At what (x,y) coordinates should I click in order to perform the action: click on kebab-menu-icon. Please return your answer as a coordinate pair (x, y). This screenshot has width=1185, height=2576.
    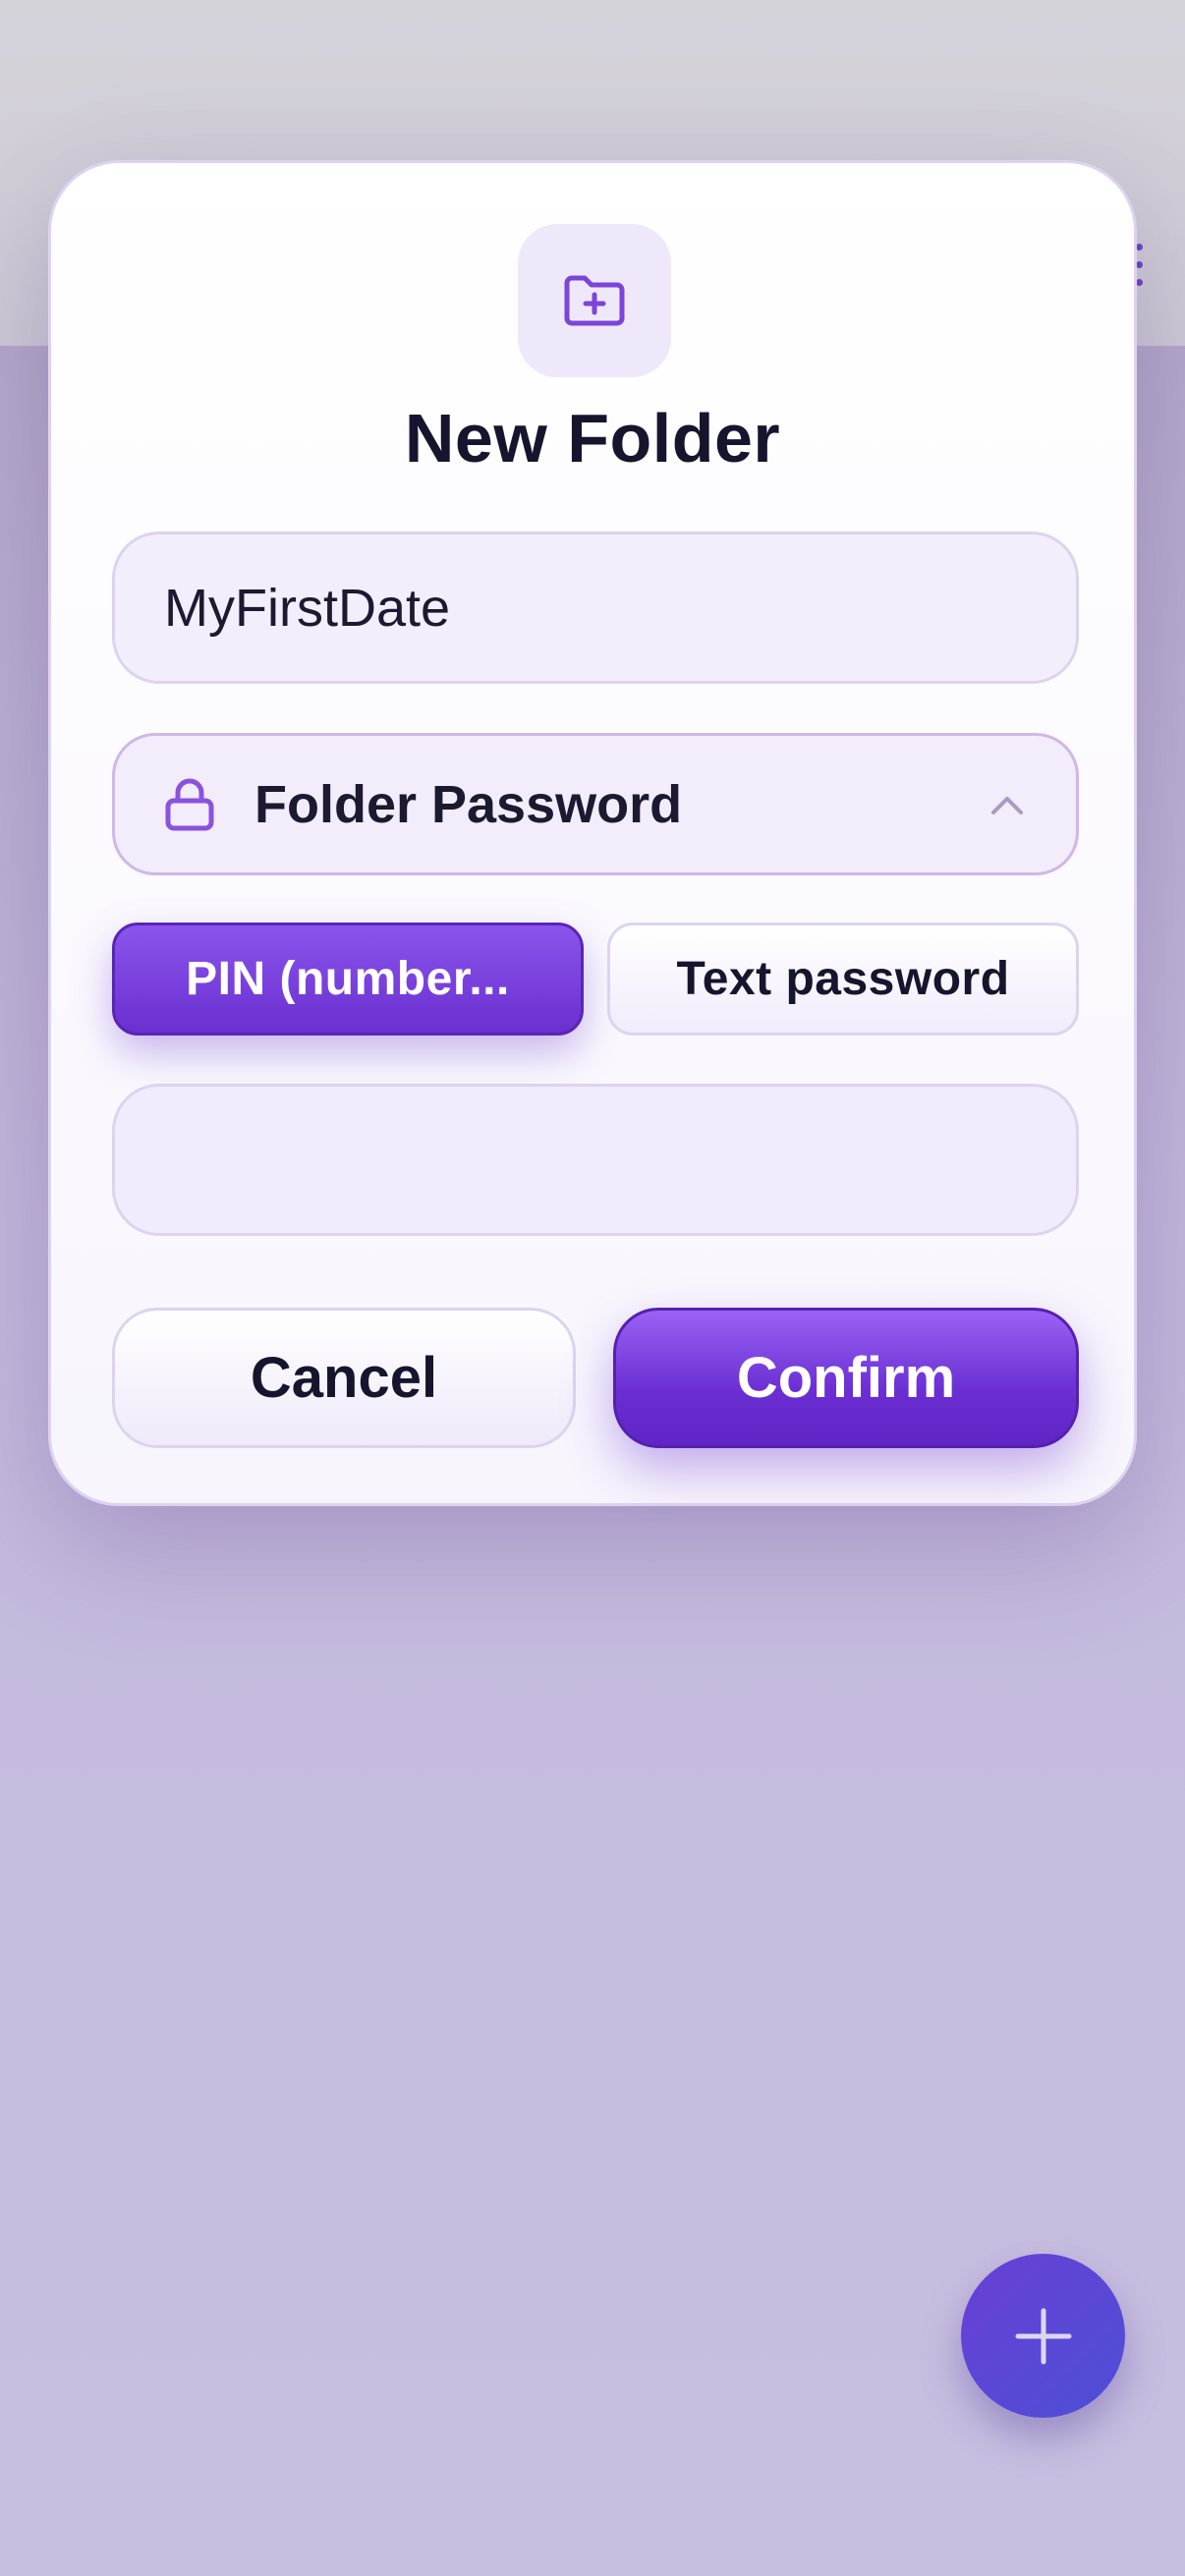
    Looking at the image, I should click on (1141, 265).